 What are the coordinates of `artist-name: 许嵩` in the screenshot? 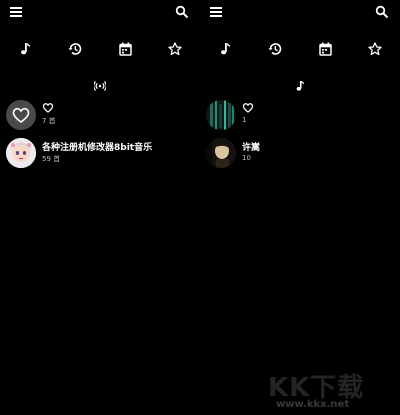 It's located at (251, 148).